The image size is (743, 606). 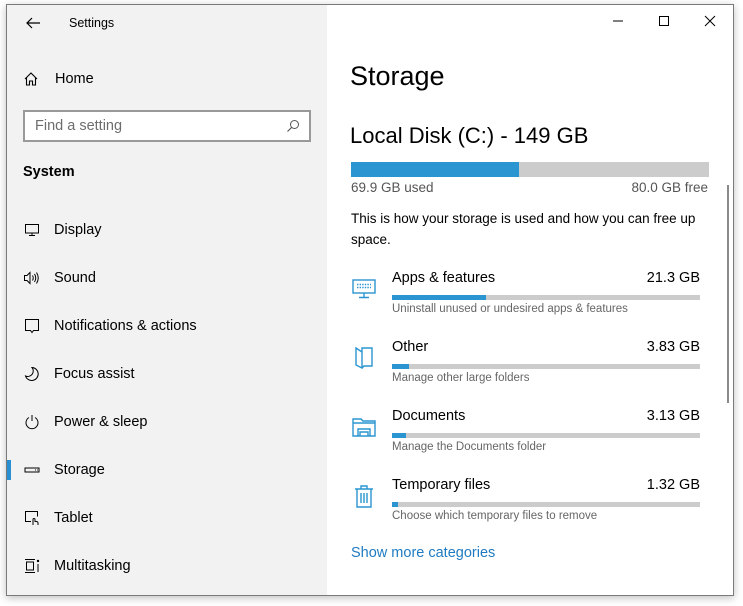 What do you see at coordinates (49, 172) in the screenshot?
I see `section-title: System` at bounding box center [49, 172].